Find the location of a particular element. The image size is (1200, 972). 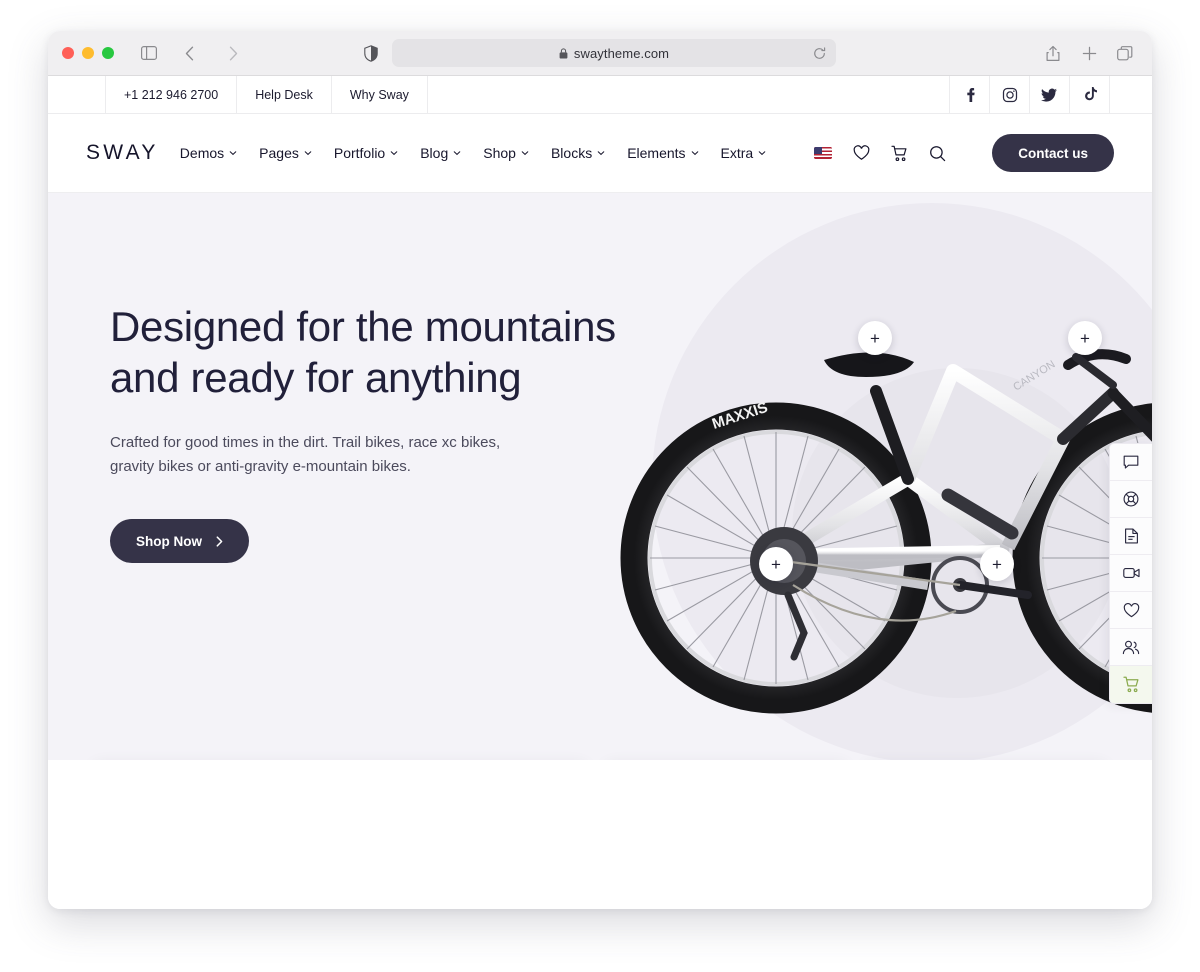

close-window-button is located at coordinates (68, 53).